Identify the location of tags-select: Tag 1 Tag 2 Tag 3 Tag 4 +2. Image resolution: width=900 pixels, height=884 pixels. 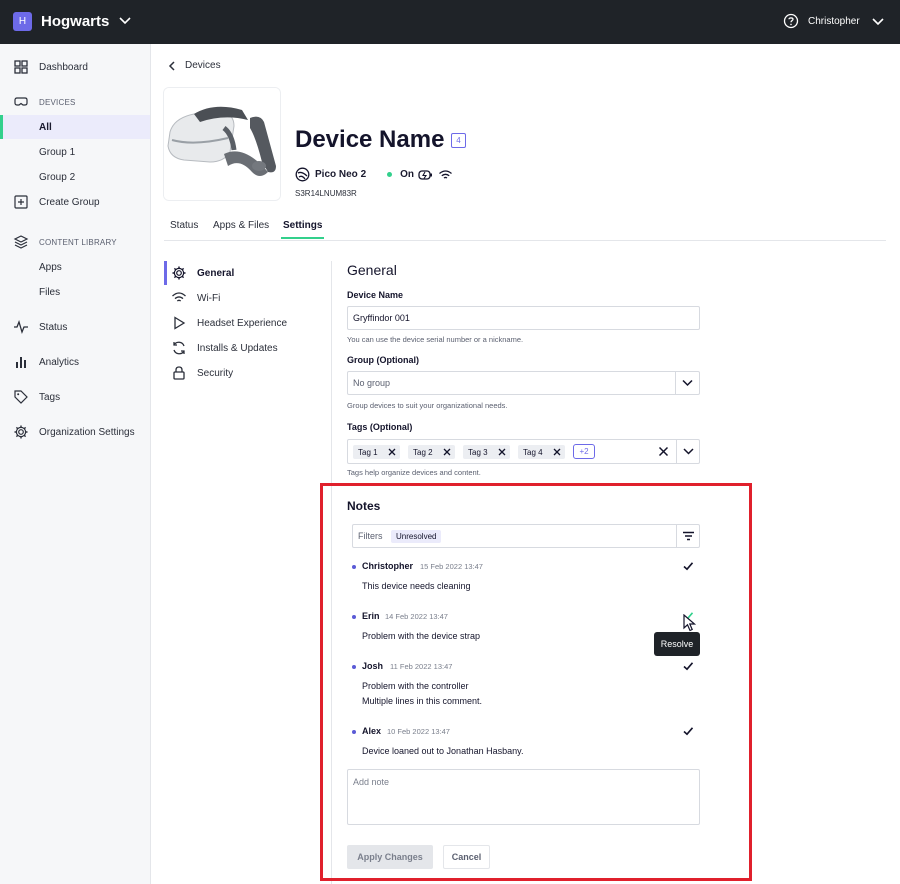
(523, 451).